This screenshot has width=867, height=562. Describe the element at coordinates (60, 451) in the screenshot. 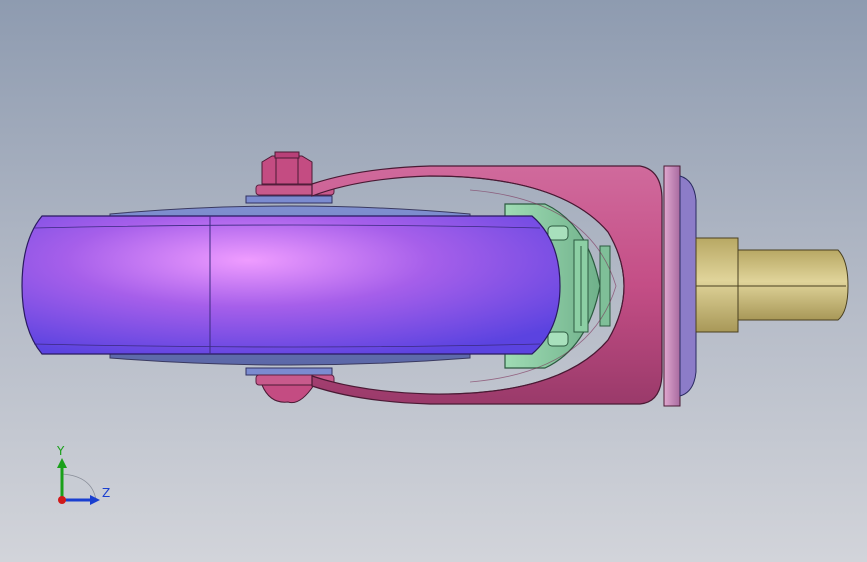

I see `y-axis-label: Y` at that location.